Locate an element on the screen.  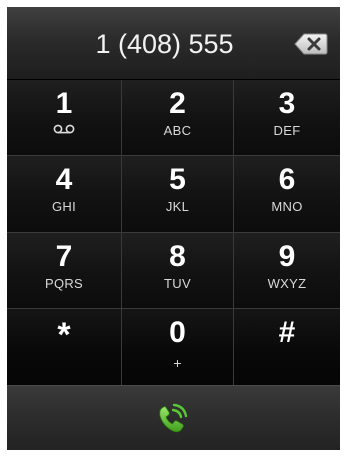
key-letters: WXYZ is located at coordinates (287, 283).